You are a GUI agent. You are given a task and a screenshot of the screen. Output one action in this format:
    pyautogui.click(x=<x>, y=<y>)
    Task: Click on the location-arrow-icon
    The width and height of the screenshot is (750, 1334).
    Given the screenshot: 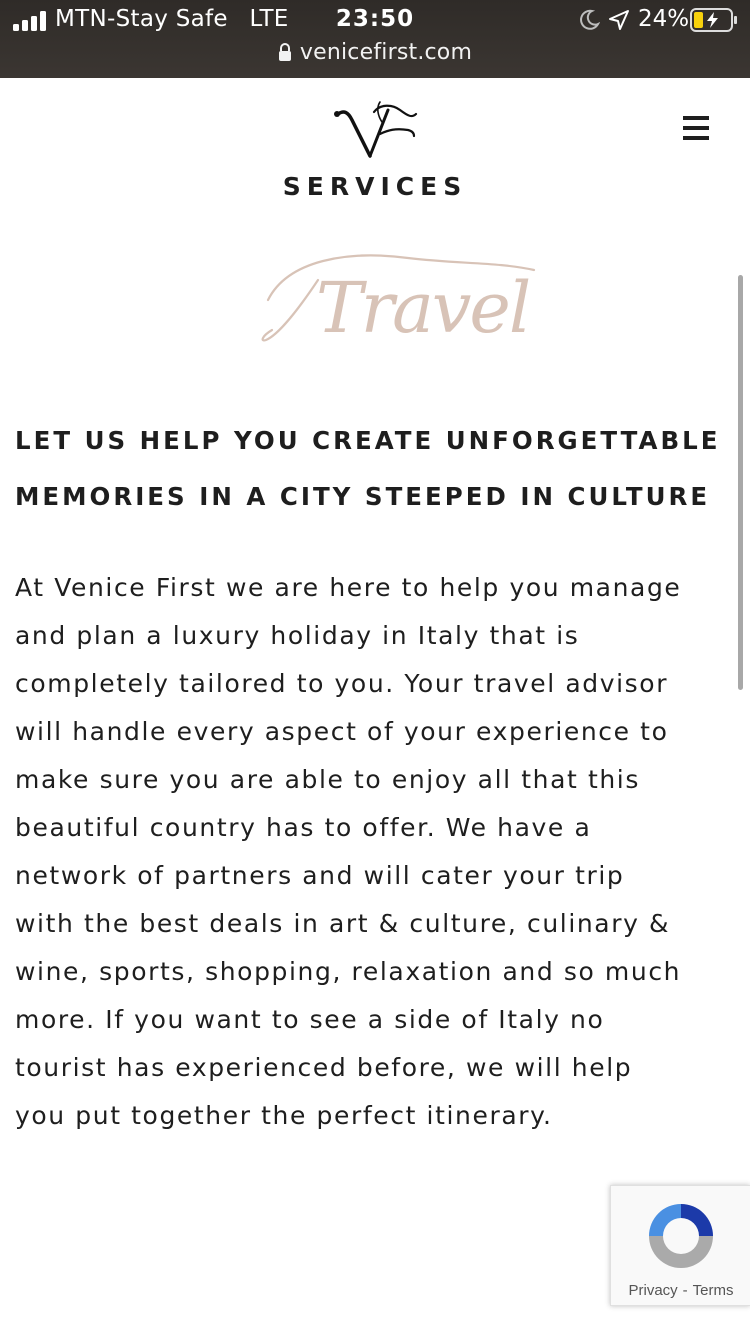 What is the action you would take?
    pyautogui.click(x=619, y=20)
    